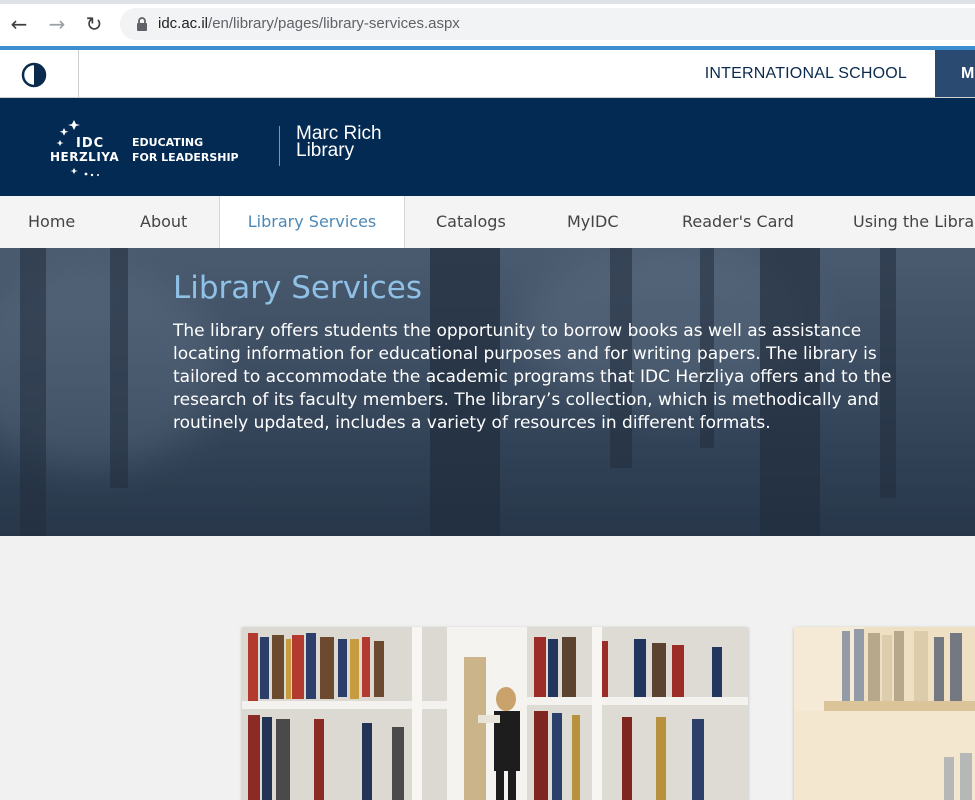  I want to click on tab-strip-edge, so click(487, 2).